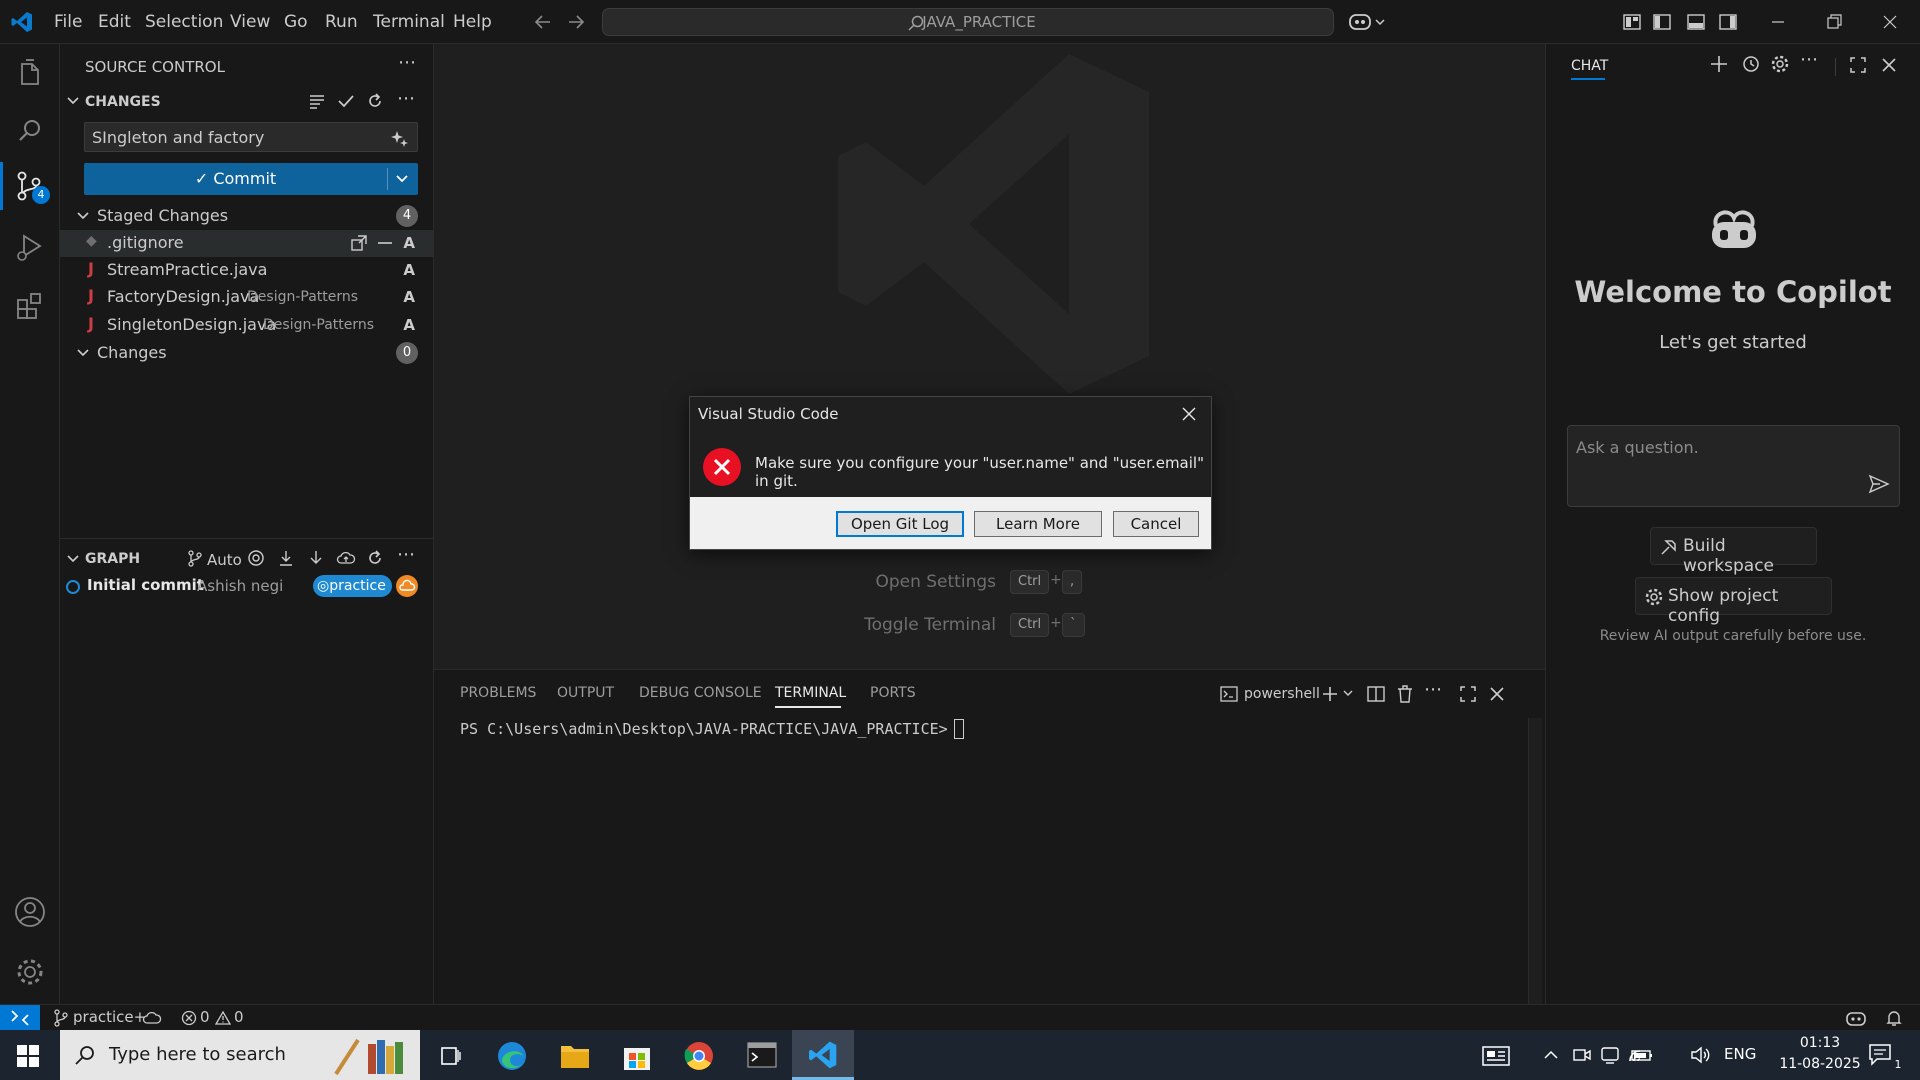  What do you see at coordinates (195, 558) in the screenshot?
I see `branch-icon` at bounding box center [195, 558].